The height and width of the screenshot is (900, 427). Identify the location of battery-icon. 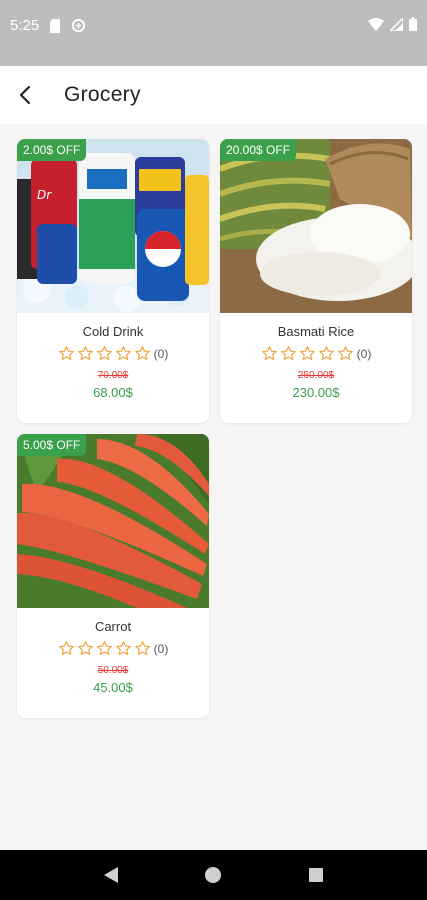
(413, 24).